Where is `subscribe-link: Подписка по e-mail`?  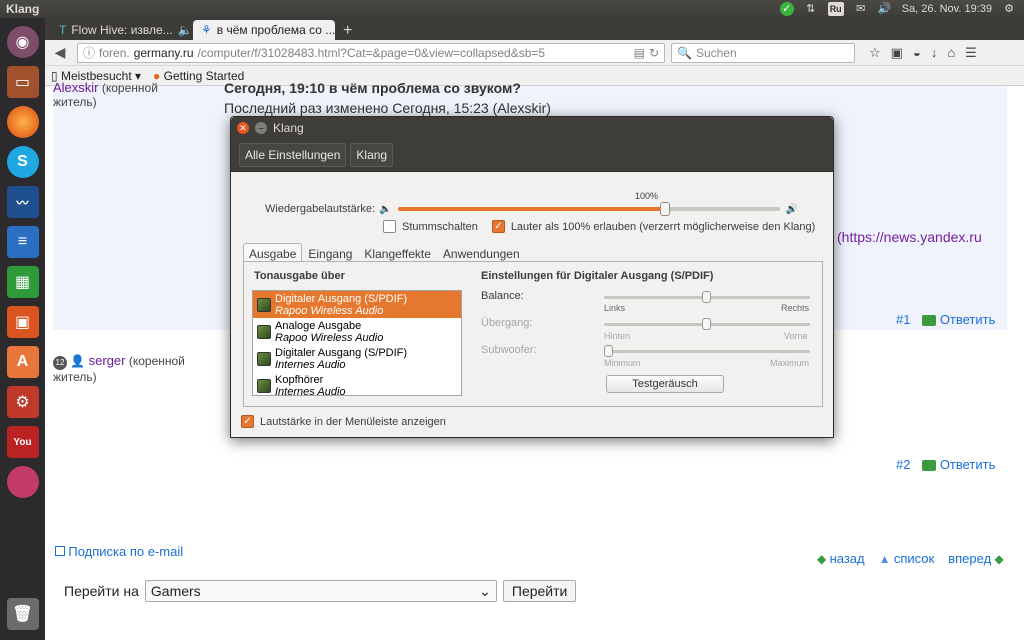
subscribe-link: Подписка по e-mail is located at coordinates (119, 551).